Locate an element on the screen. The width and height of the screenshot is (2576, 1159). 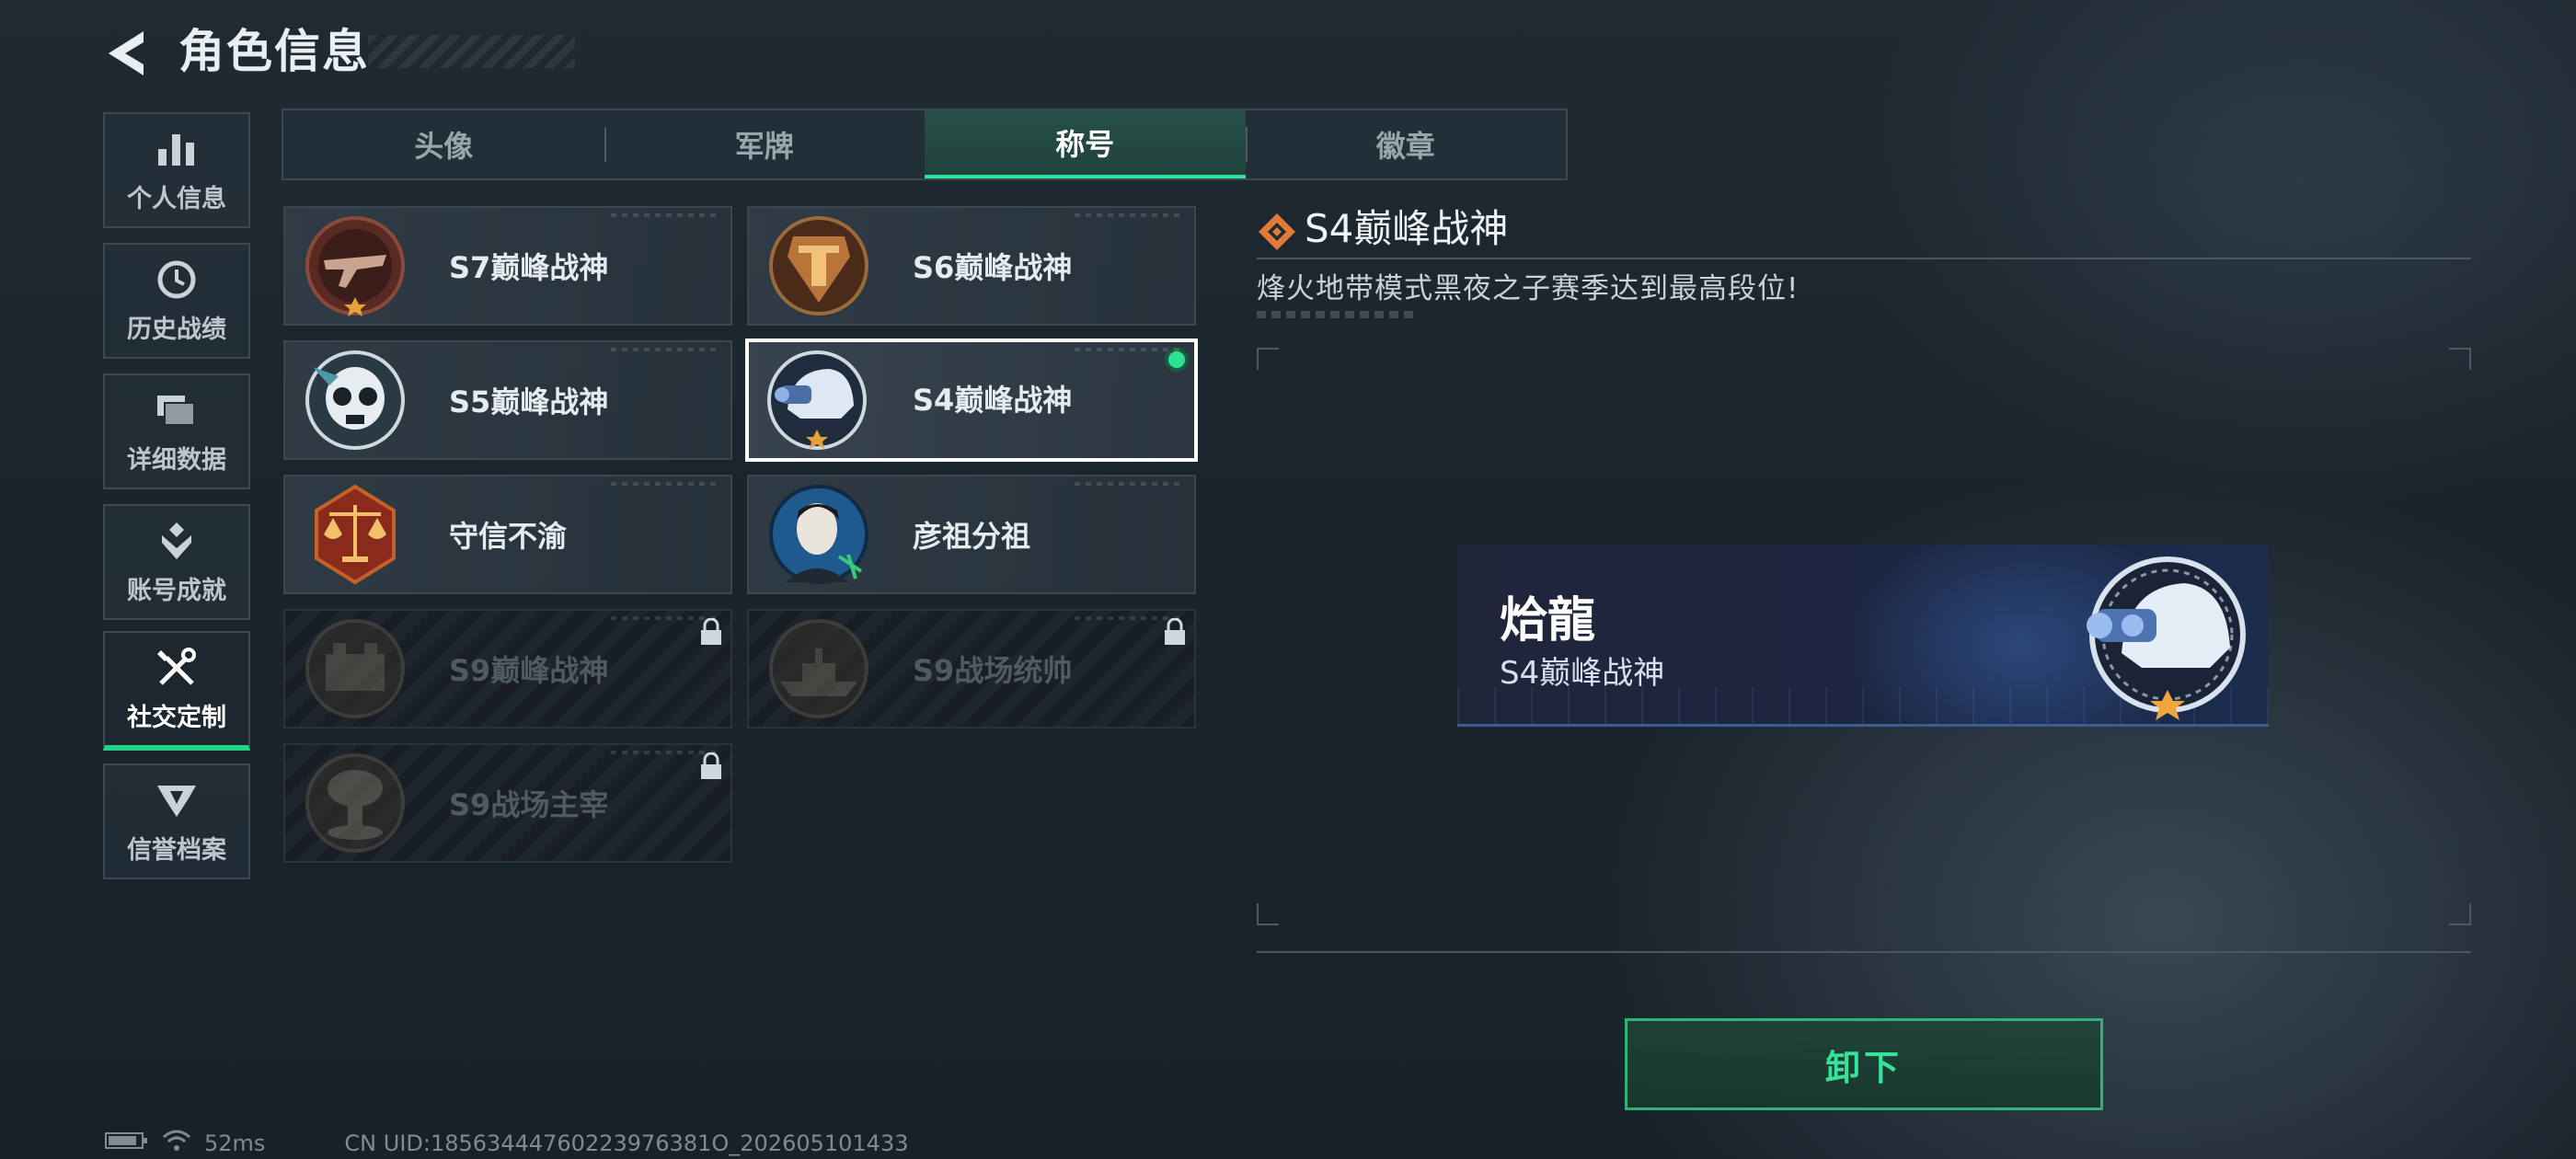
sidebar-item-label: 信誉档案 is located at coordinates (176, 850).